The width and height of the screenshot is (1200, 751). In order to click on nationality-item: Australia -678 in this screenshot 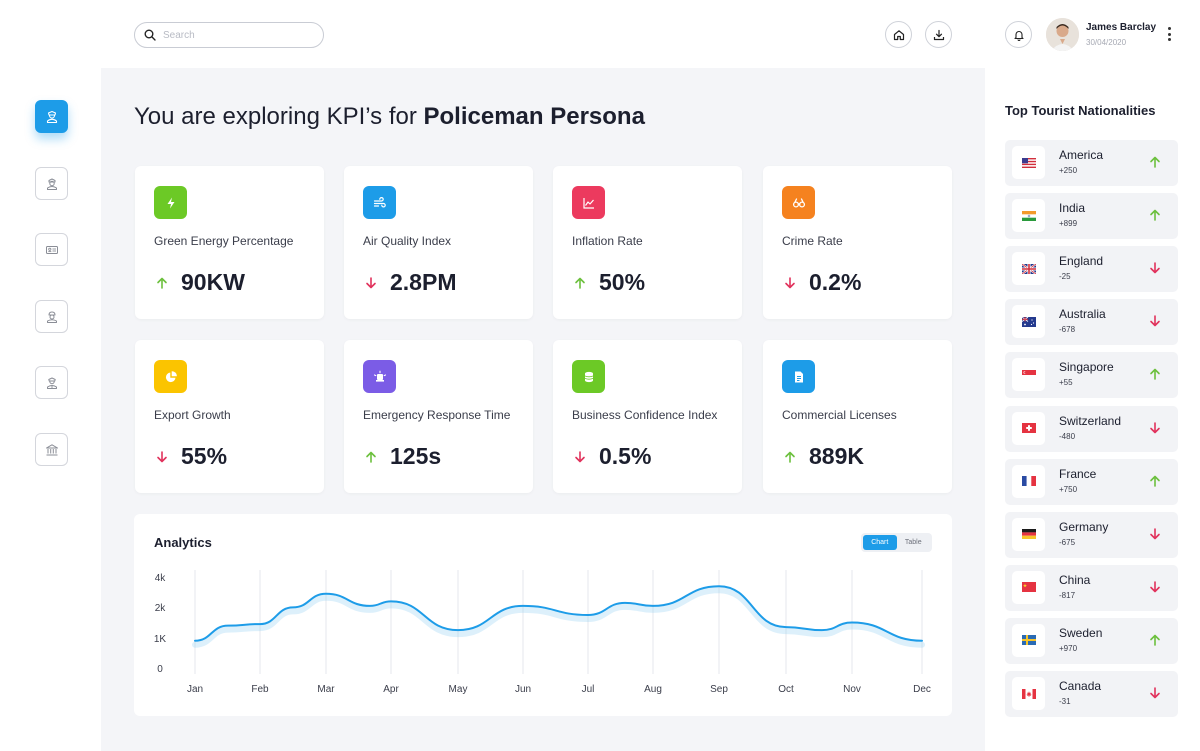, I will do `click(1091, 322)`.